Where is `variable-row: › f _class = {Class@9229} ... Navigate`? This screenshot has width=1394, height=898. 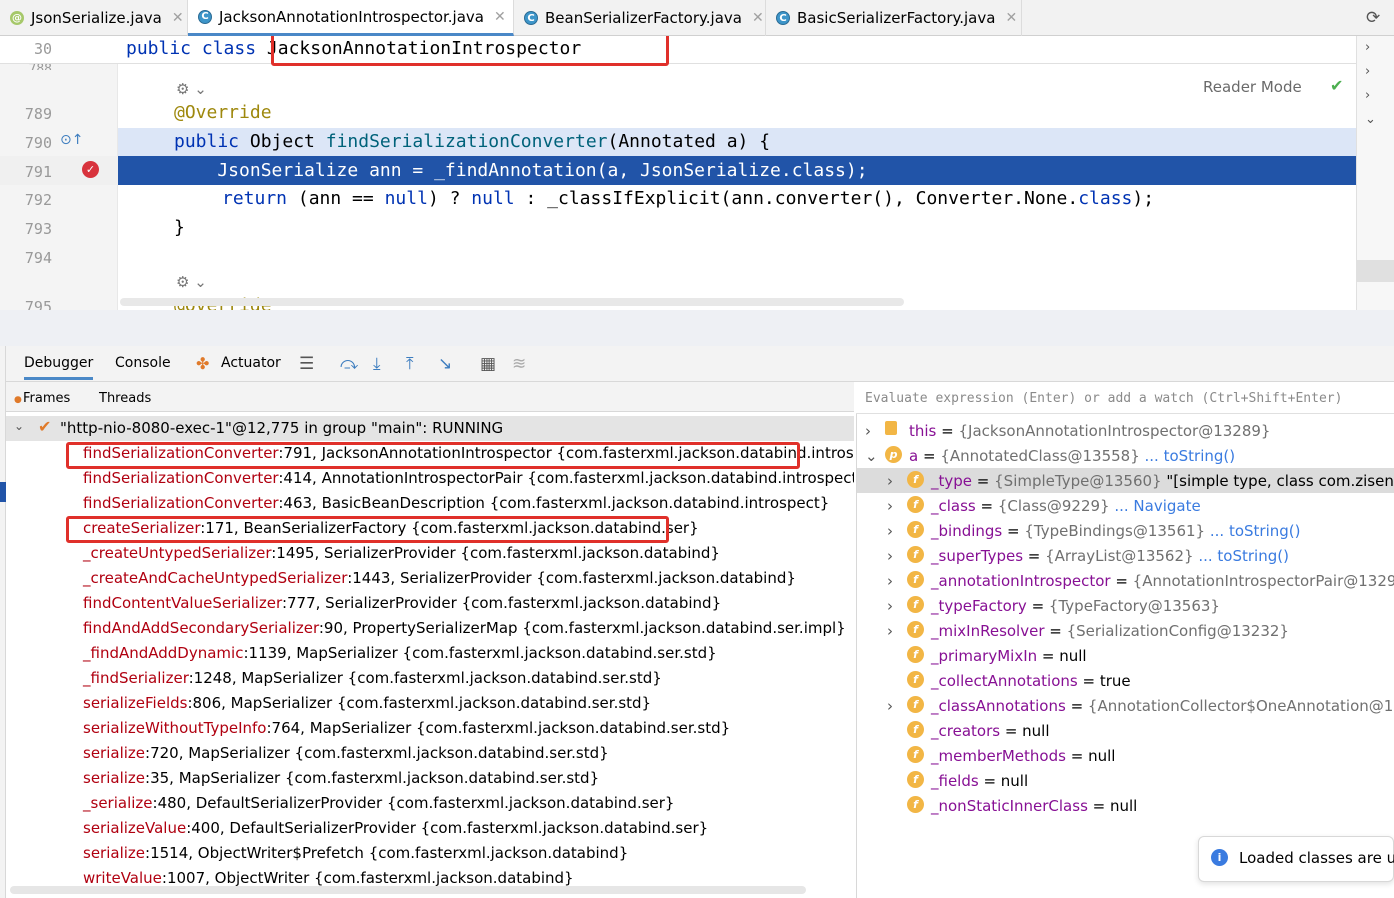 variable-row: › f _class = {Class@9229} ... Navigate is located at coordinates (1125, 505).